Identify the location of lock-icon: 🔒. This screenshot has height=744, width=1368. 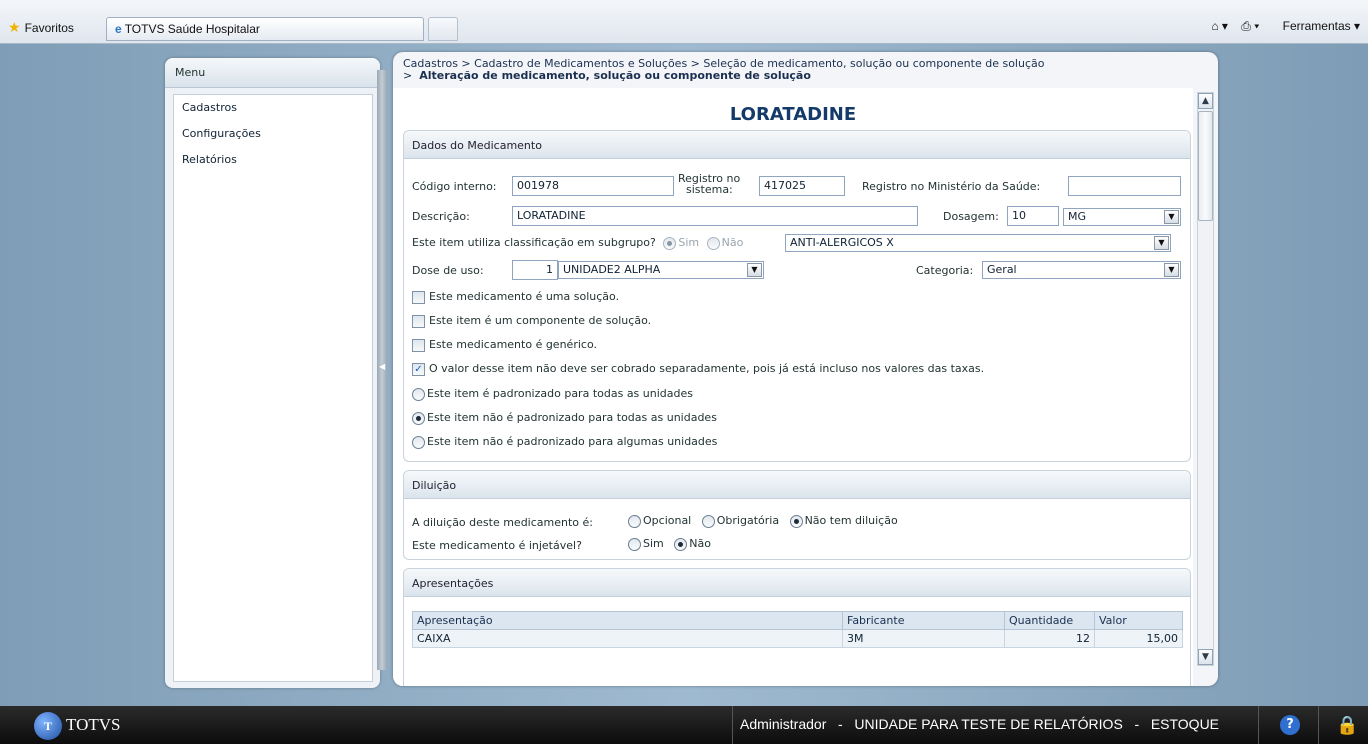
(1347, 725).